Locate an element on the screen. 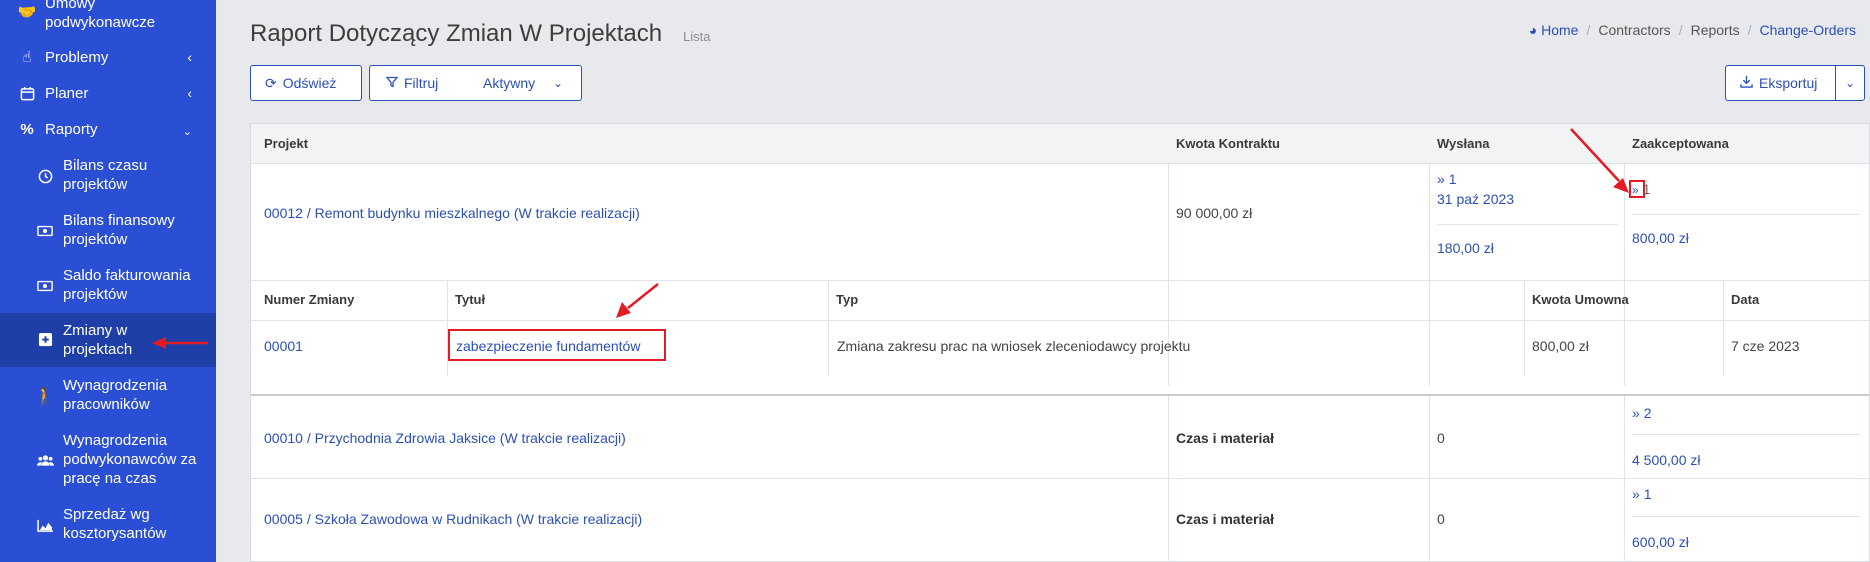 The width and height of the screenshot is (1870, 562). filter-value: Aktywny is located at coordinates (509, 83).